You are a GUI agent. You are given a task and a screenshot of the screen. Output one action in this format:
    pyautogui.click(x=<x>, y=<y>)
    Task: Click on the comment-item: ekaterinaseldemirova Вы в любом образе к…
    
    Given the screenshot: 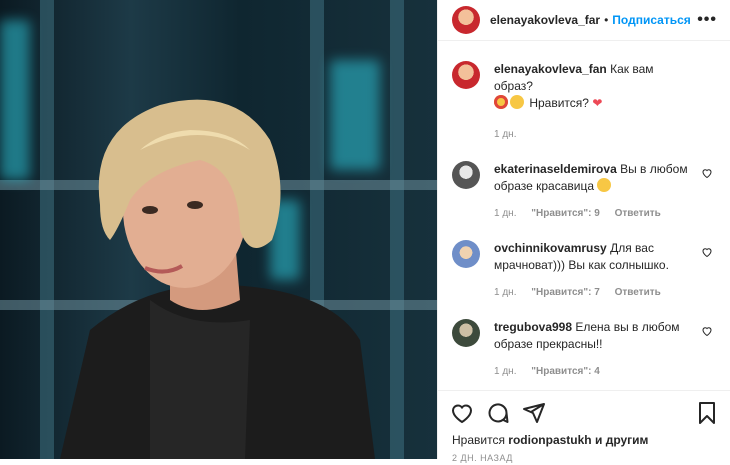 What is the action you would take?
    pyautogui.click(x=584, y=191)
    